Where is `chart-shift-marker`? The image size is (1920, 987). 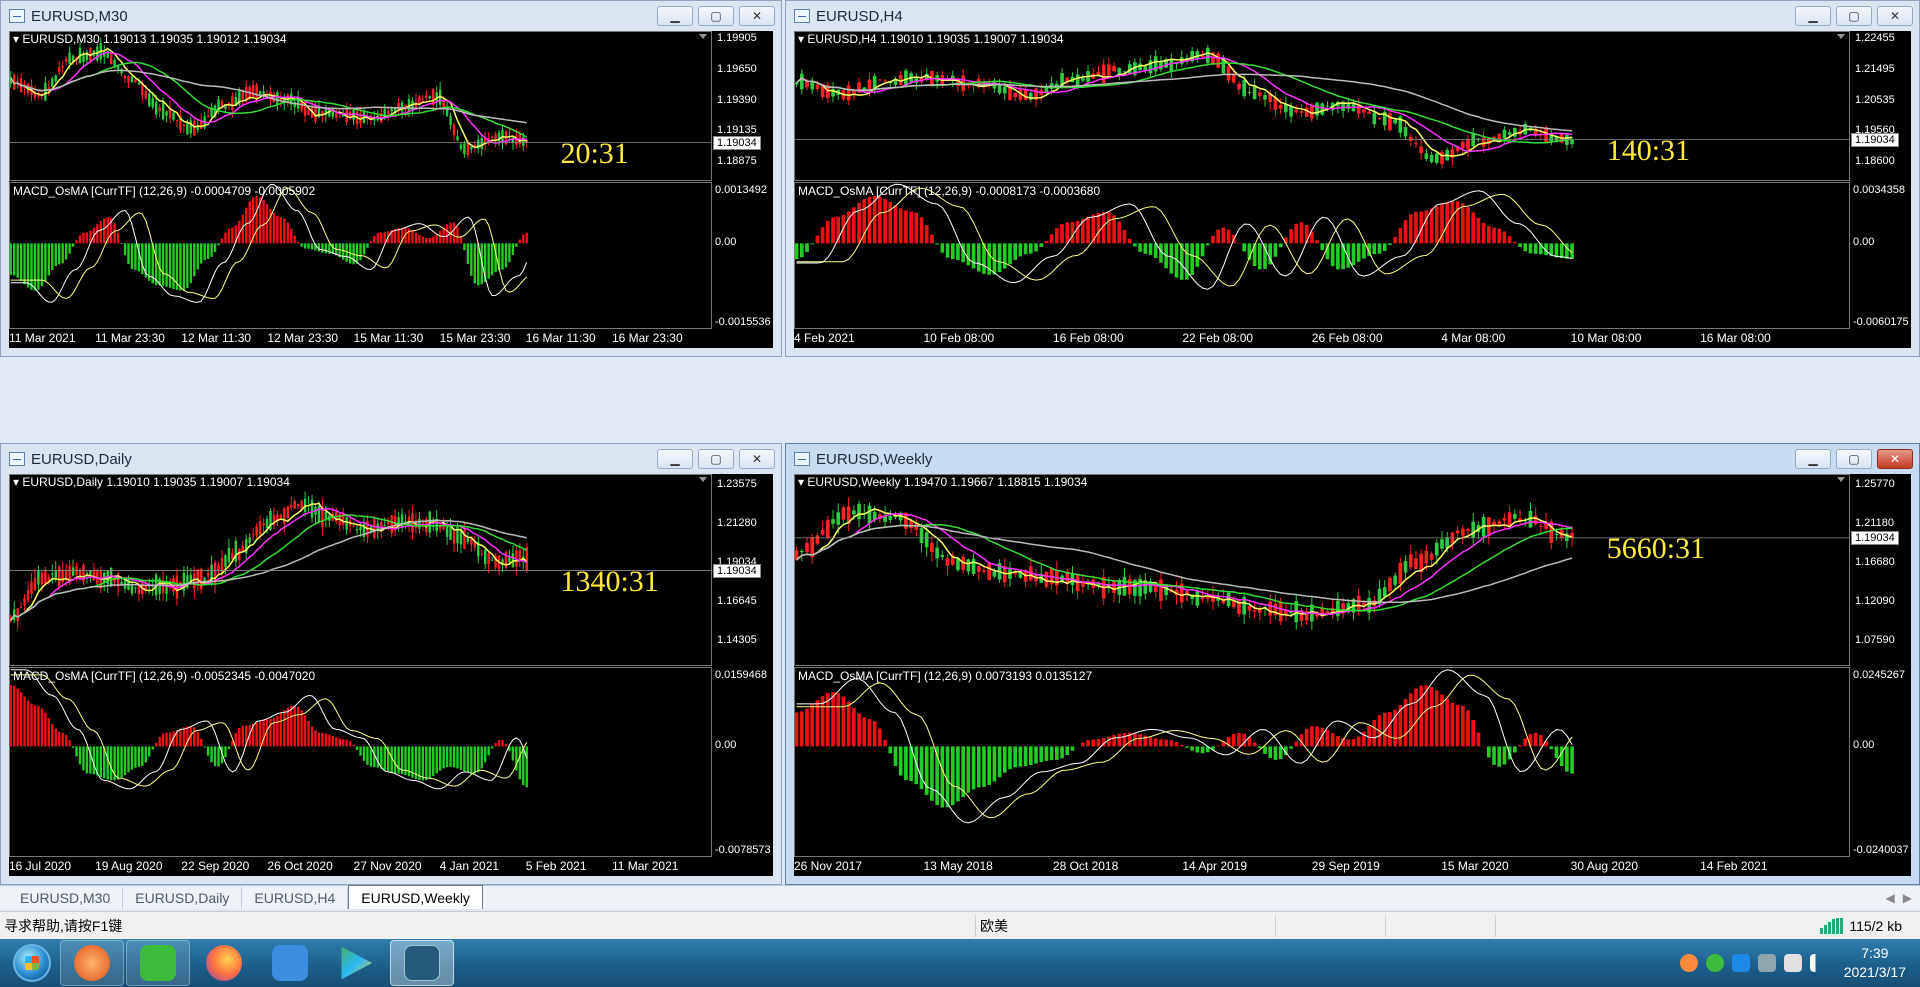
chart-shift-marker is located at coordinates (1841, 36).